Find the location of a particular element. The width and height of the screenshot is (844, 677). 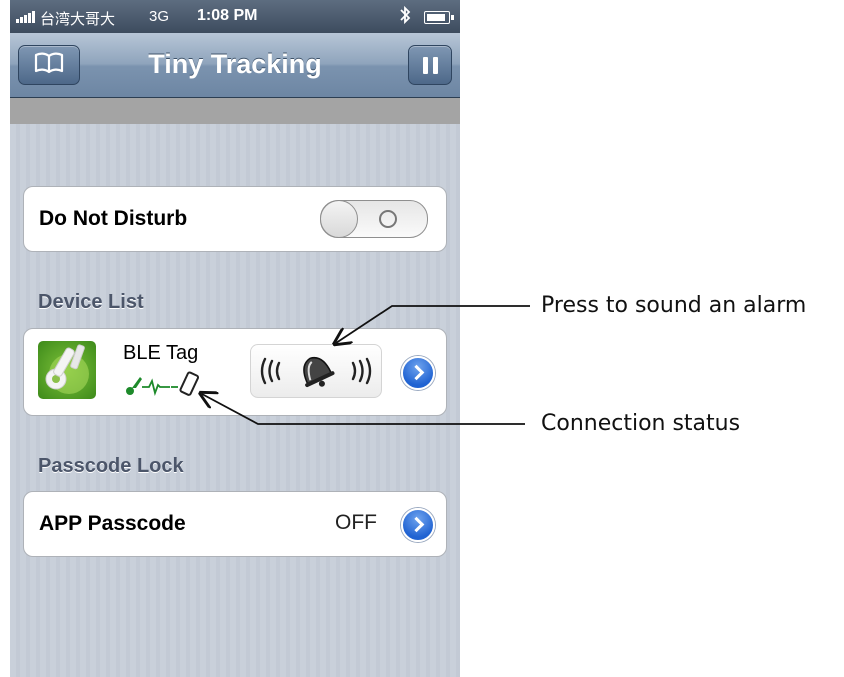

alarm-annotation-arrow is located at coordinates (433, 324).